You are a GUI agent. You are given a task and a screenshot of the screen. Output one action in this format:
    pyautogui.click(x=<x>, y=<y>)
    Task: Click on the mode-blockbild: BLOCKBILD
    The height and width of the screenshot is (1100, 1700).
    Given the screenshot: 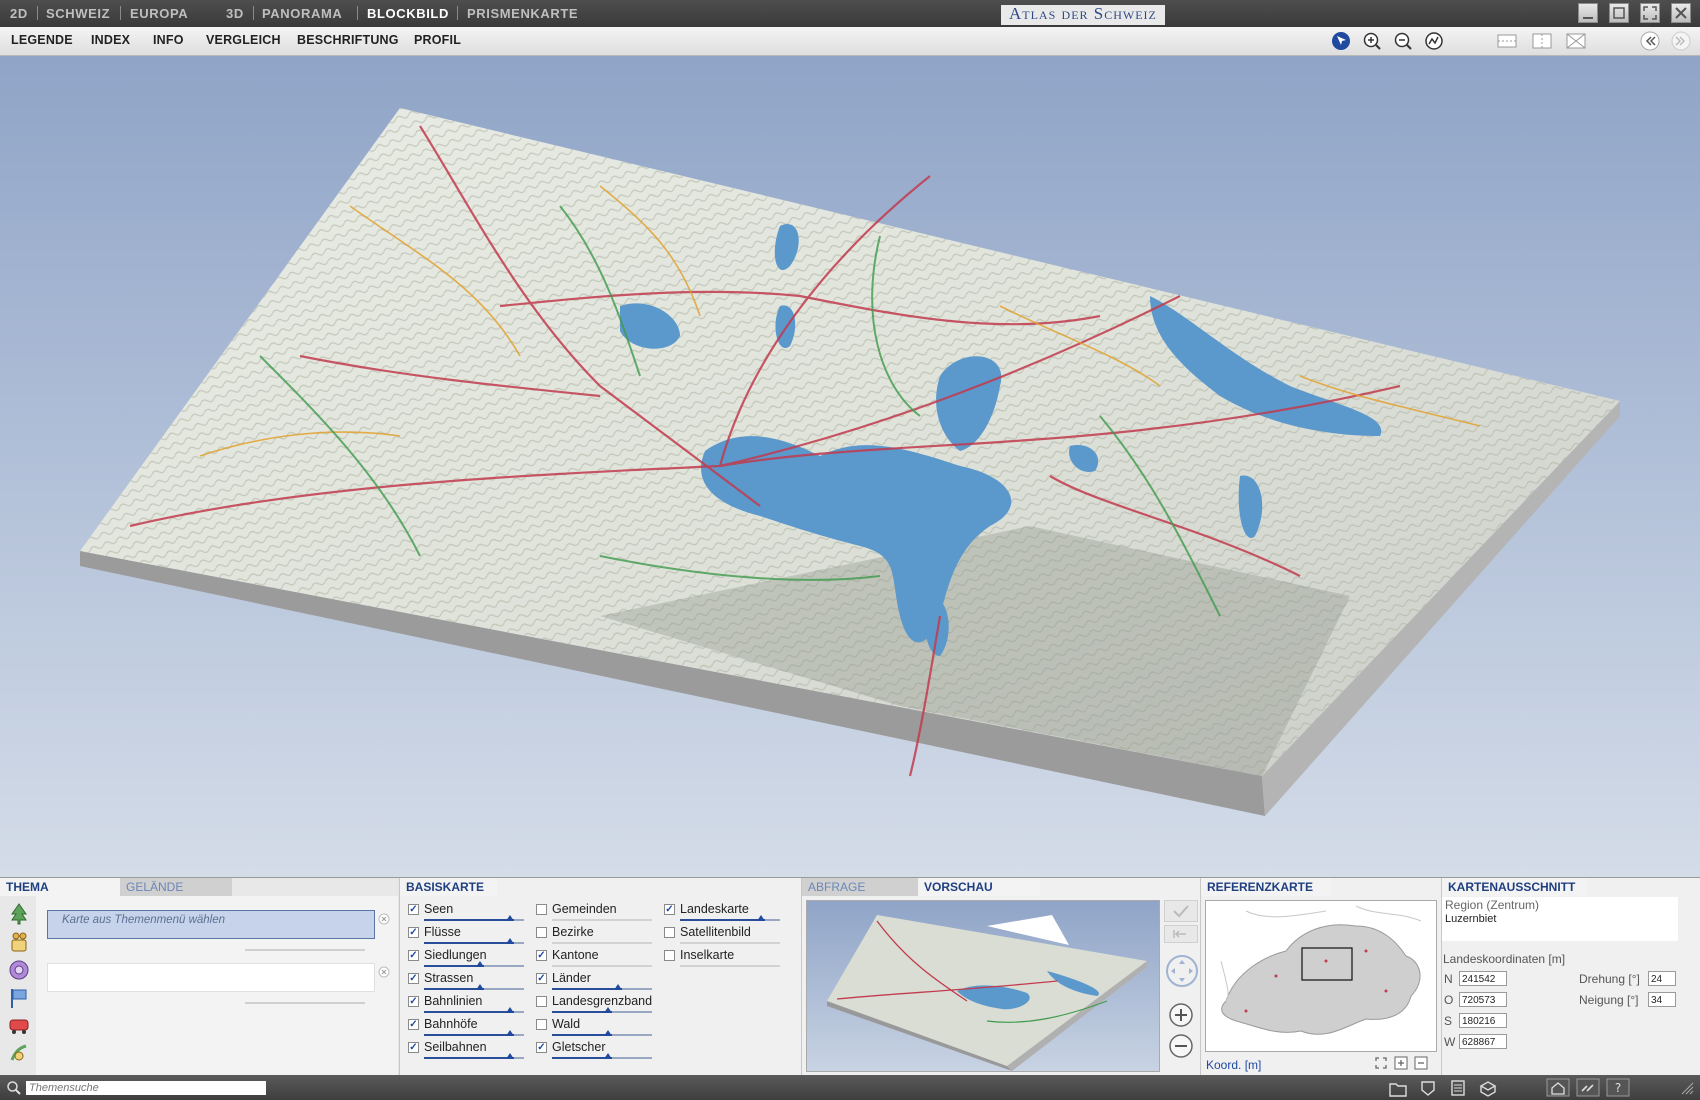 What is the action you would take?
    pyautogui.click(x=408, y=13)
    